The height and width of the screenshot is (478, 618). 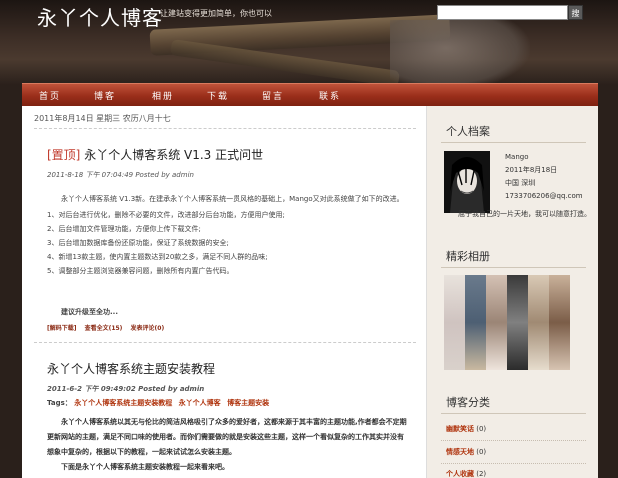 I want to click on category-item: 幽默笑话 (0), so click(x=466, y=429).